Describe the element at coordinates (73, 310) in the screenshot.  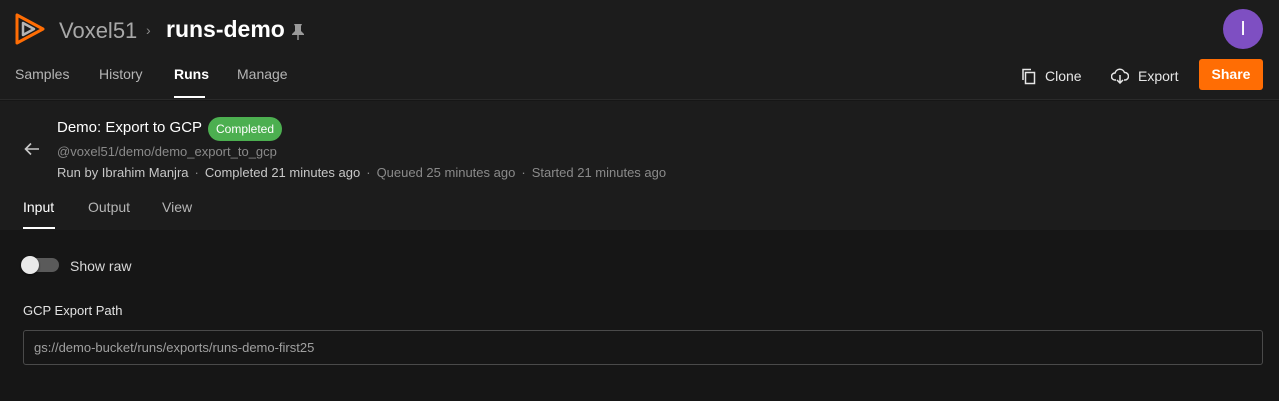
I see `gcp-export-path-label: GCP Export Path` at that location.